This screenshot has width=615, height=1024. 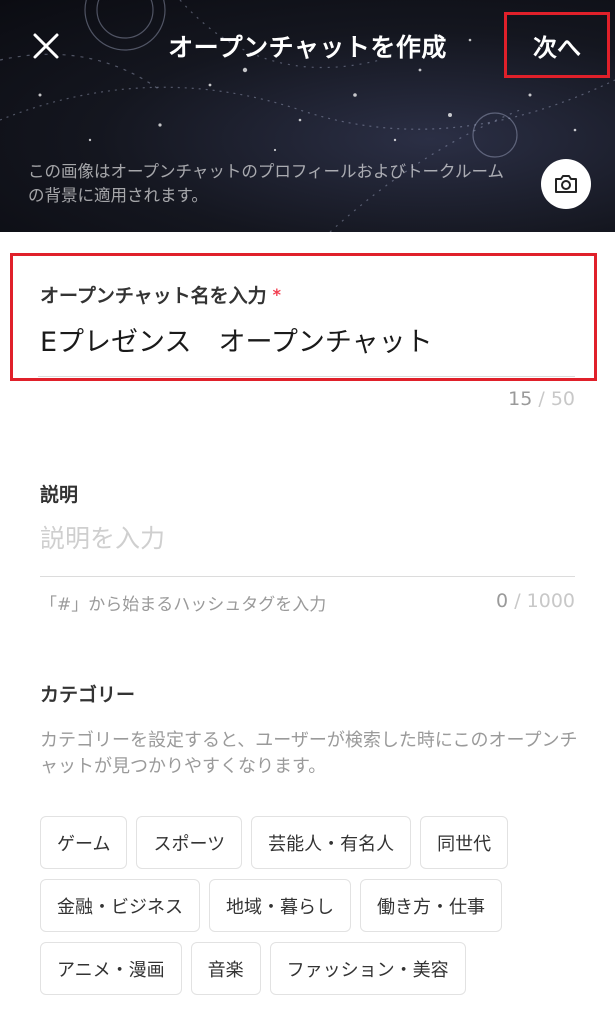 What do you see at coordinates (88, 695) in the screenshot?
I see `category-label: カテゴリー` at bounding box center [88, 695].